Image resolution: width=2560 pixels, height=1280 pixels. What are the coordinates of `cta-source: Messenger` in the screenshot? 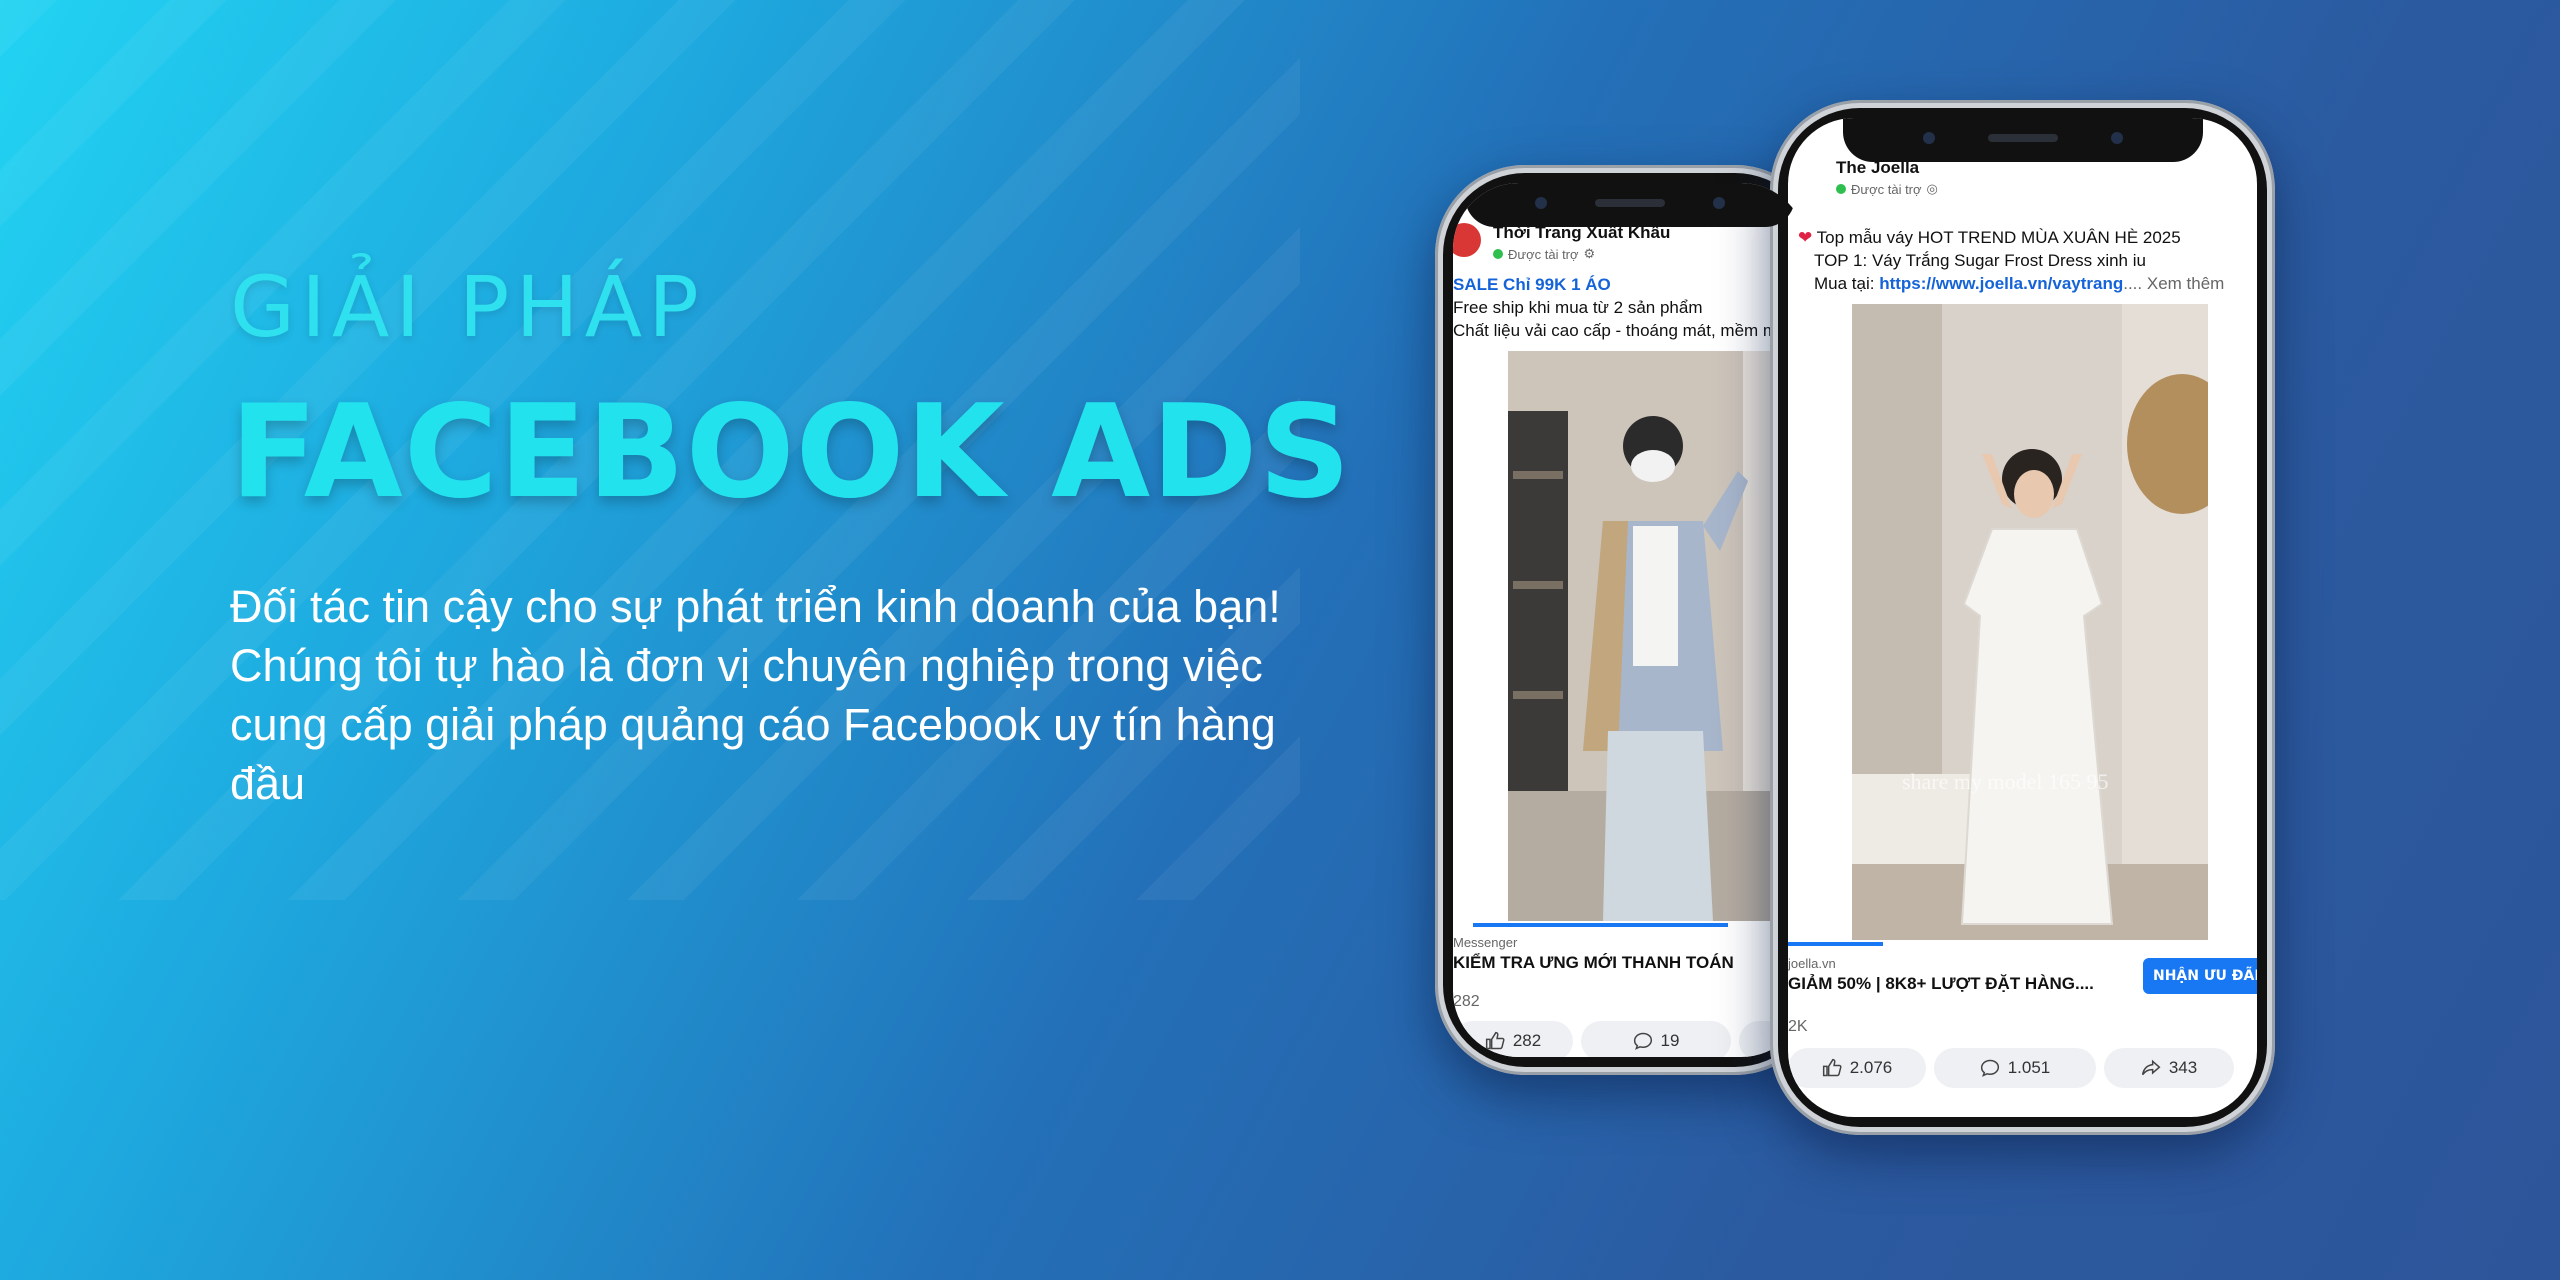 It's located at (1485, 942).